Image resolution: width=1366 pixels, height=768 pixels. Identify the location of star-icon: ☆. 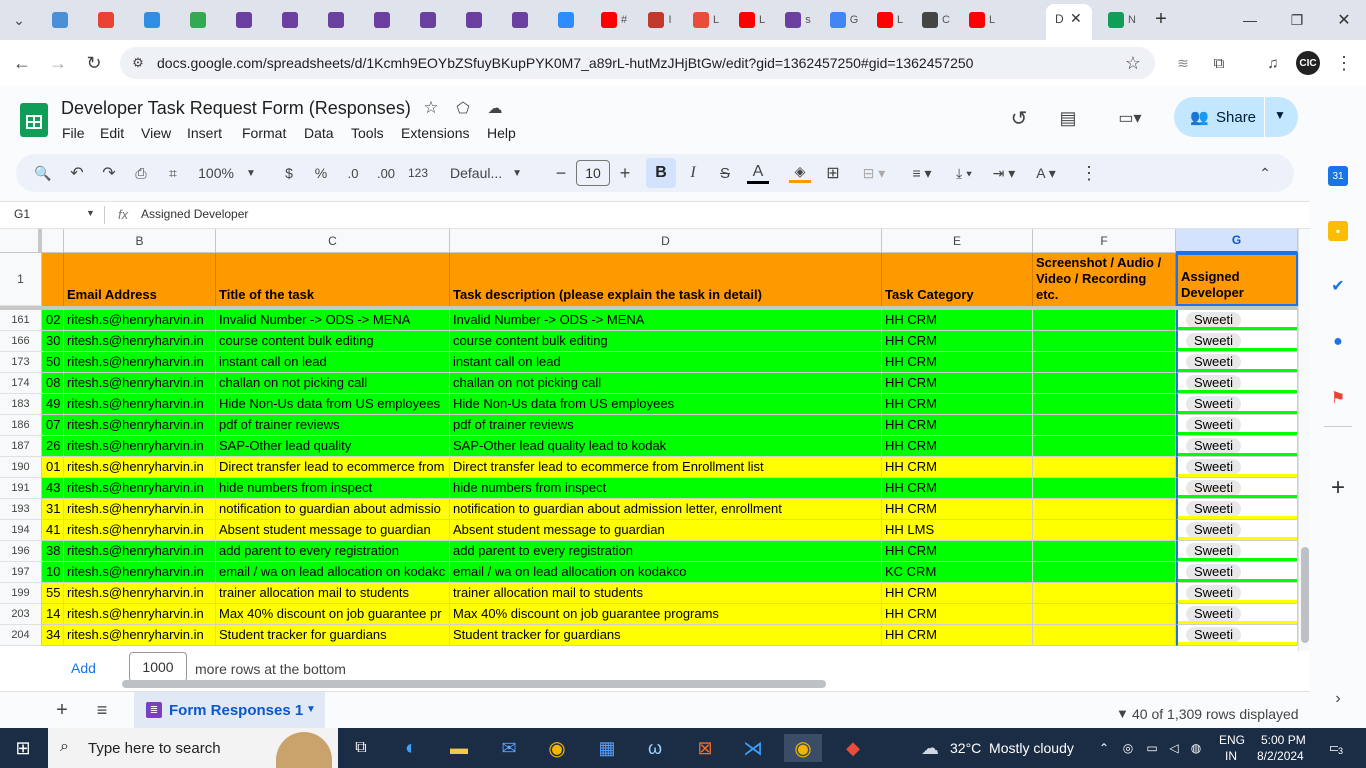
(431, 108).